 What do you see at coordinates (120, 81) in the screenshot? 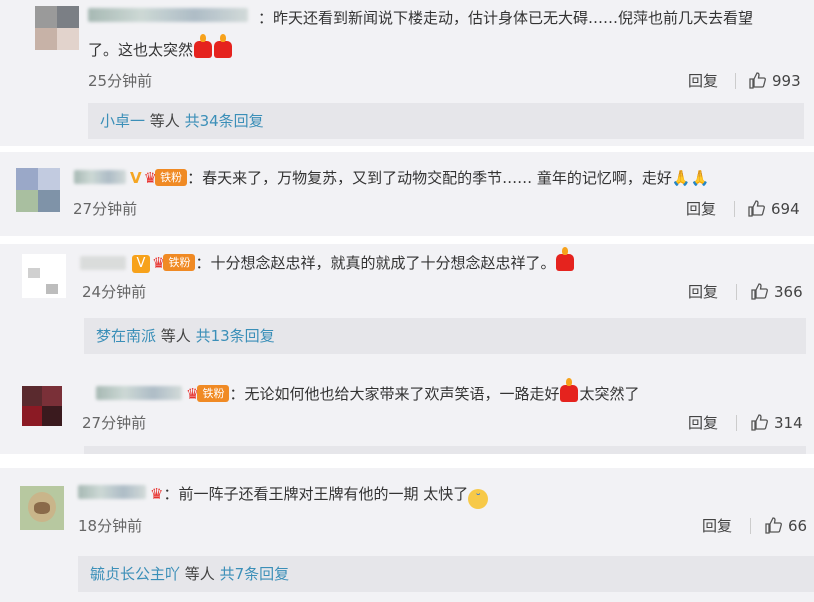
I see `timestamp: 25分钟前` at bounding box center [120, 81].